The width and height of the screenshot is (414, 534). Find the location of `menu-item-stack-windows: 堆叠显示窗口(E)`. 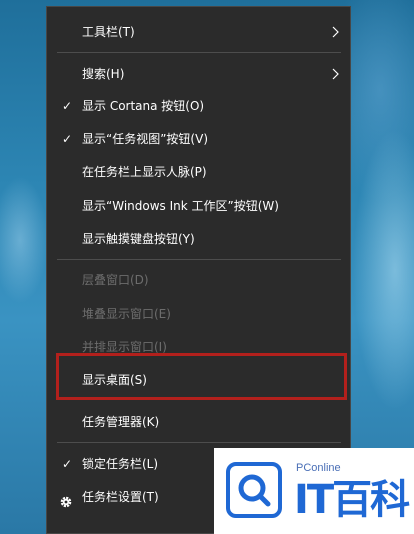

menu-item-stack-windows: 堆叠显示窗口(E) is located at coordinates (198, 314).